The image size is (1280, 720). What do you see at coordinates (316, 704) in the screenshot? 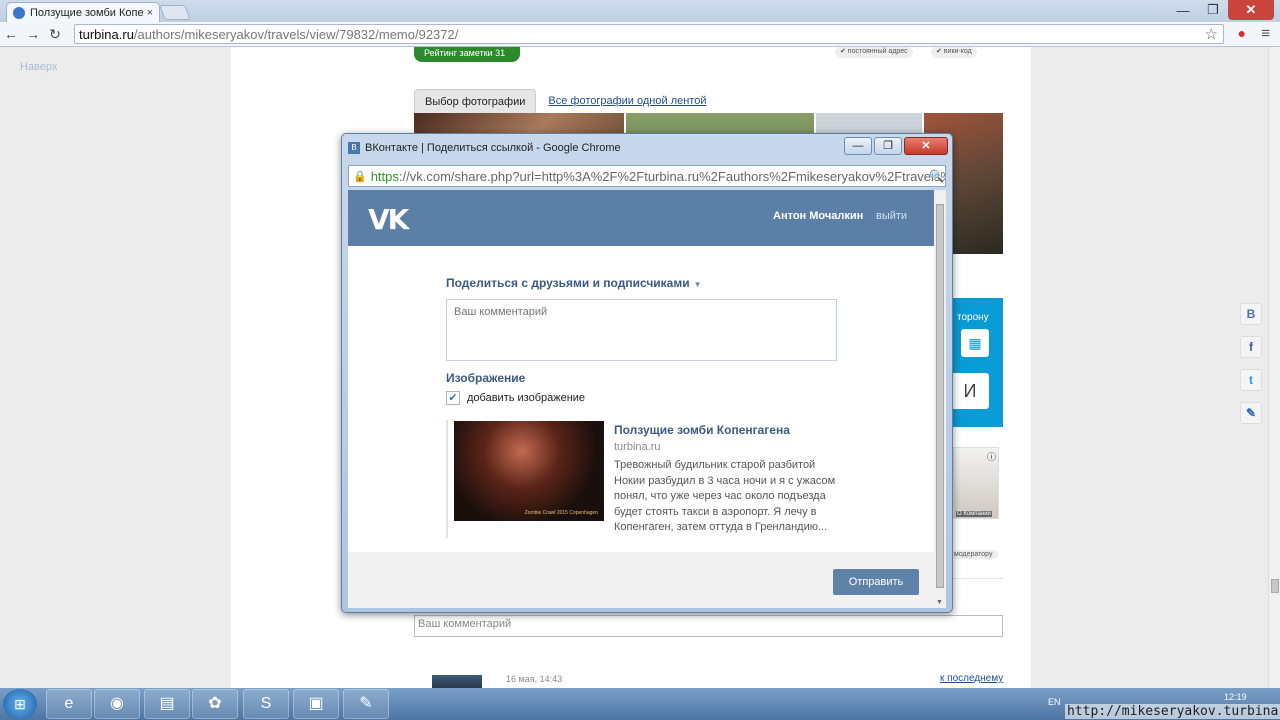
I see `remote-desktop-icon: ▣` at bounding box center [316, 704].